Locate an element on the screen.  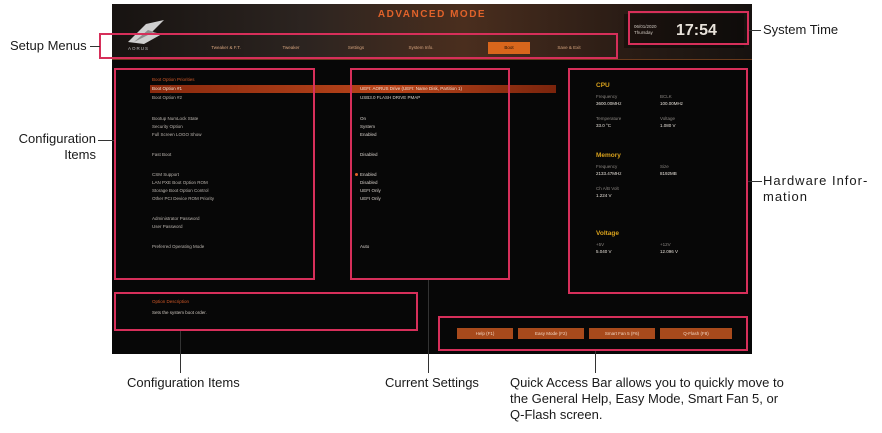
label-configuration-items-left: Configuration Items is located at coordinates (52, 147).